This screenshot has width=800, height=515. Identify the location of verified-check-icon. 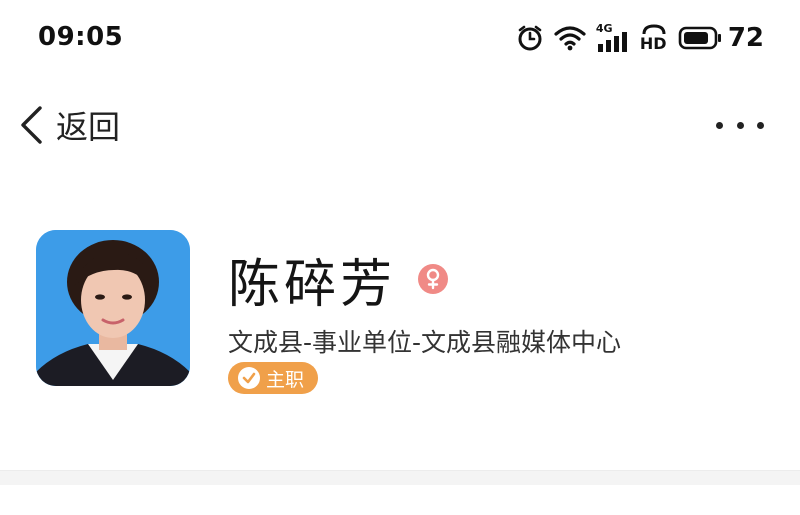
(249, 378).